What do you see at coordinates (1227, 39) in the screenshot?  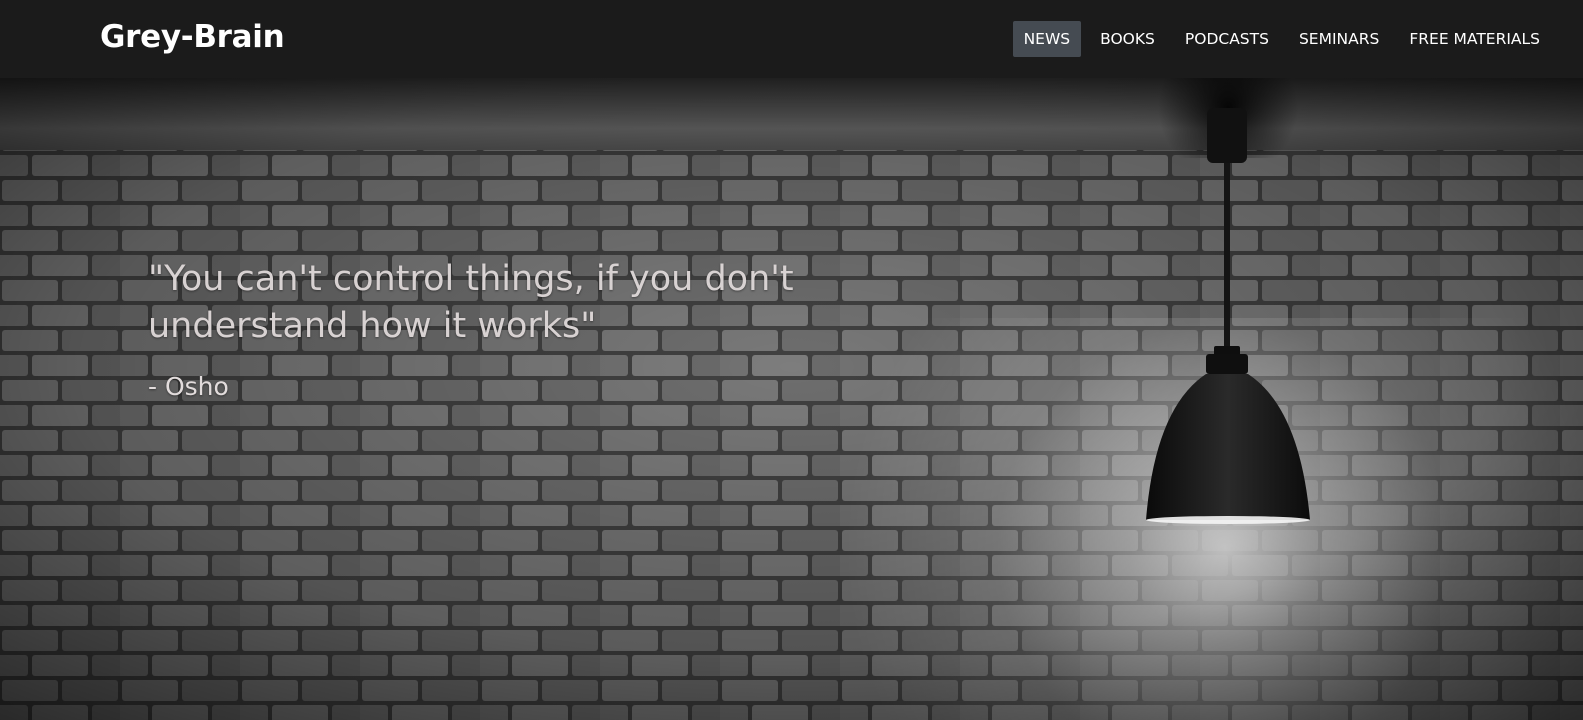 I see `nav-item-podcasts: PODCASTS` at bounding box center [1227, 39].